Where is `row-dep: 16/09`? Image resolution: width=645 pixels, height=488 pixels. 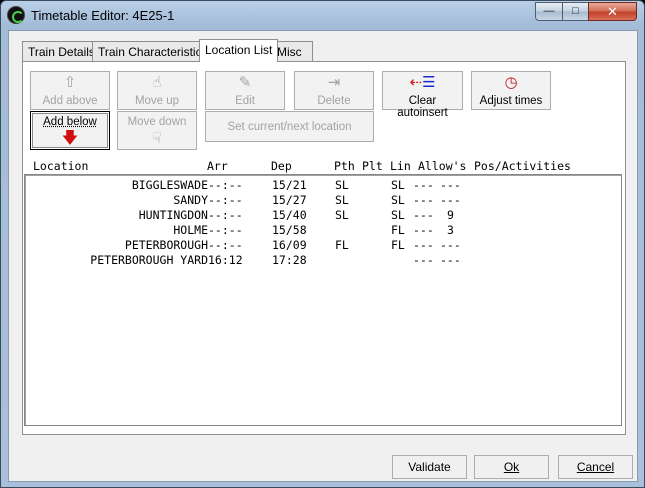 row-dep: 16/09 is located at coordinates (289, 245).